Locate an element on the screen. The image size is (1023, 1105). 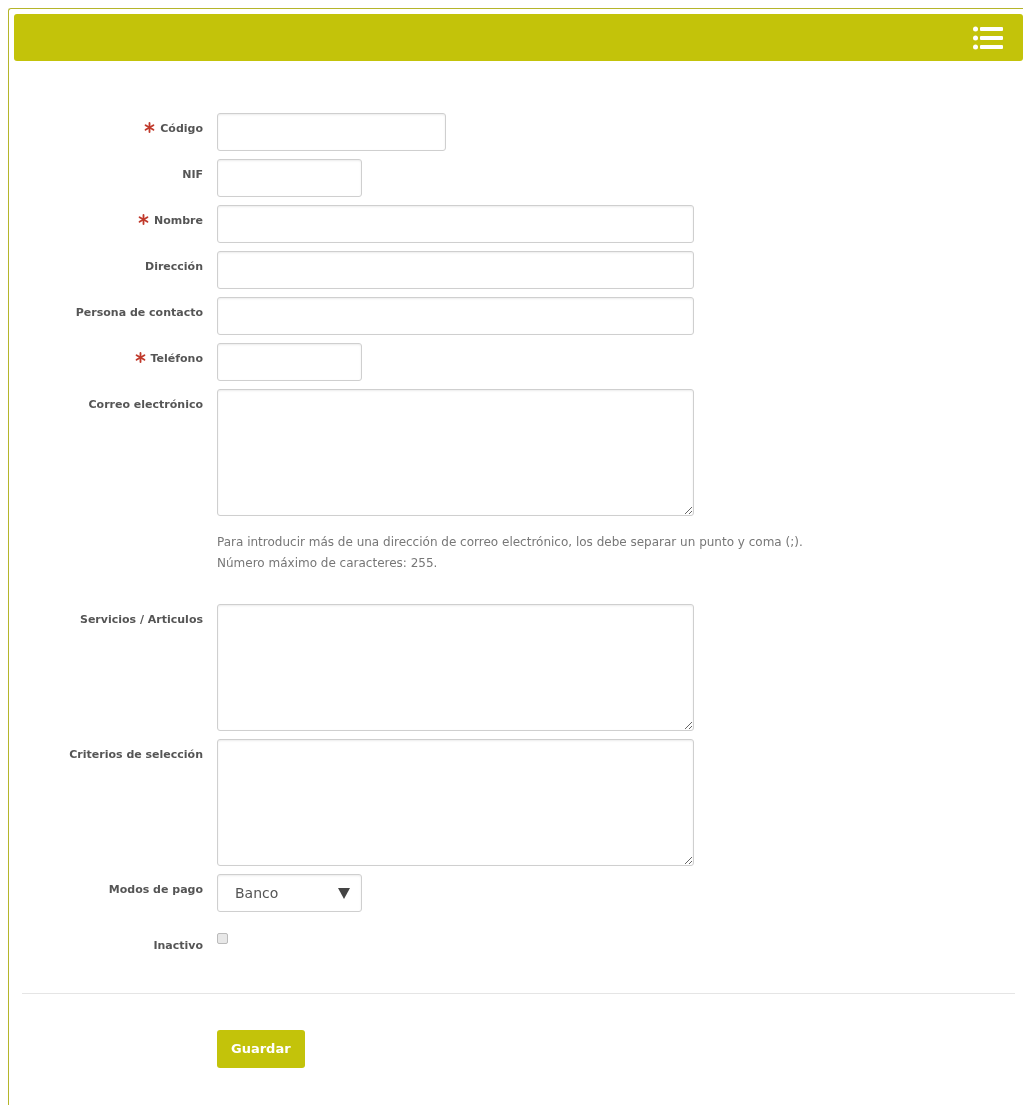
field-label: NIF is located at coordinates (192, 175).